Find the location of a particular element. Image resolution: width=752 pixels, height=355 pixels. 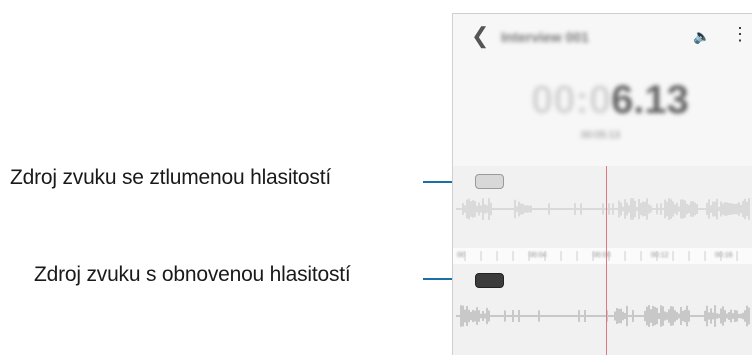

muted-source-callout: Zdroj zvuku se ztlumenou hlasitostí is located at coordinates (170, 177).